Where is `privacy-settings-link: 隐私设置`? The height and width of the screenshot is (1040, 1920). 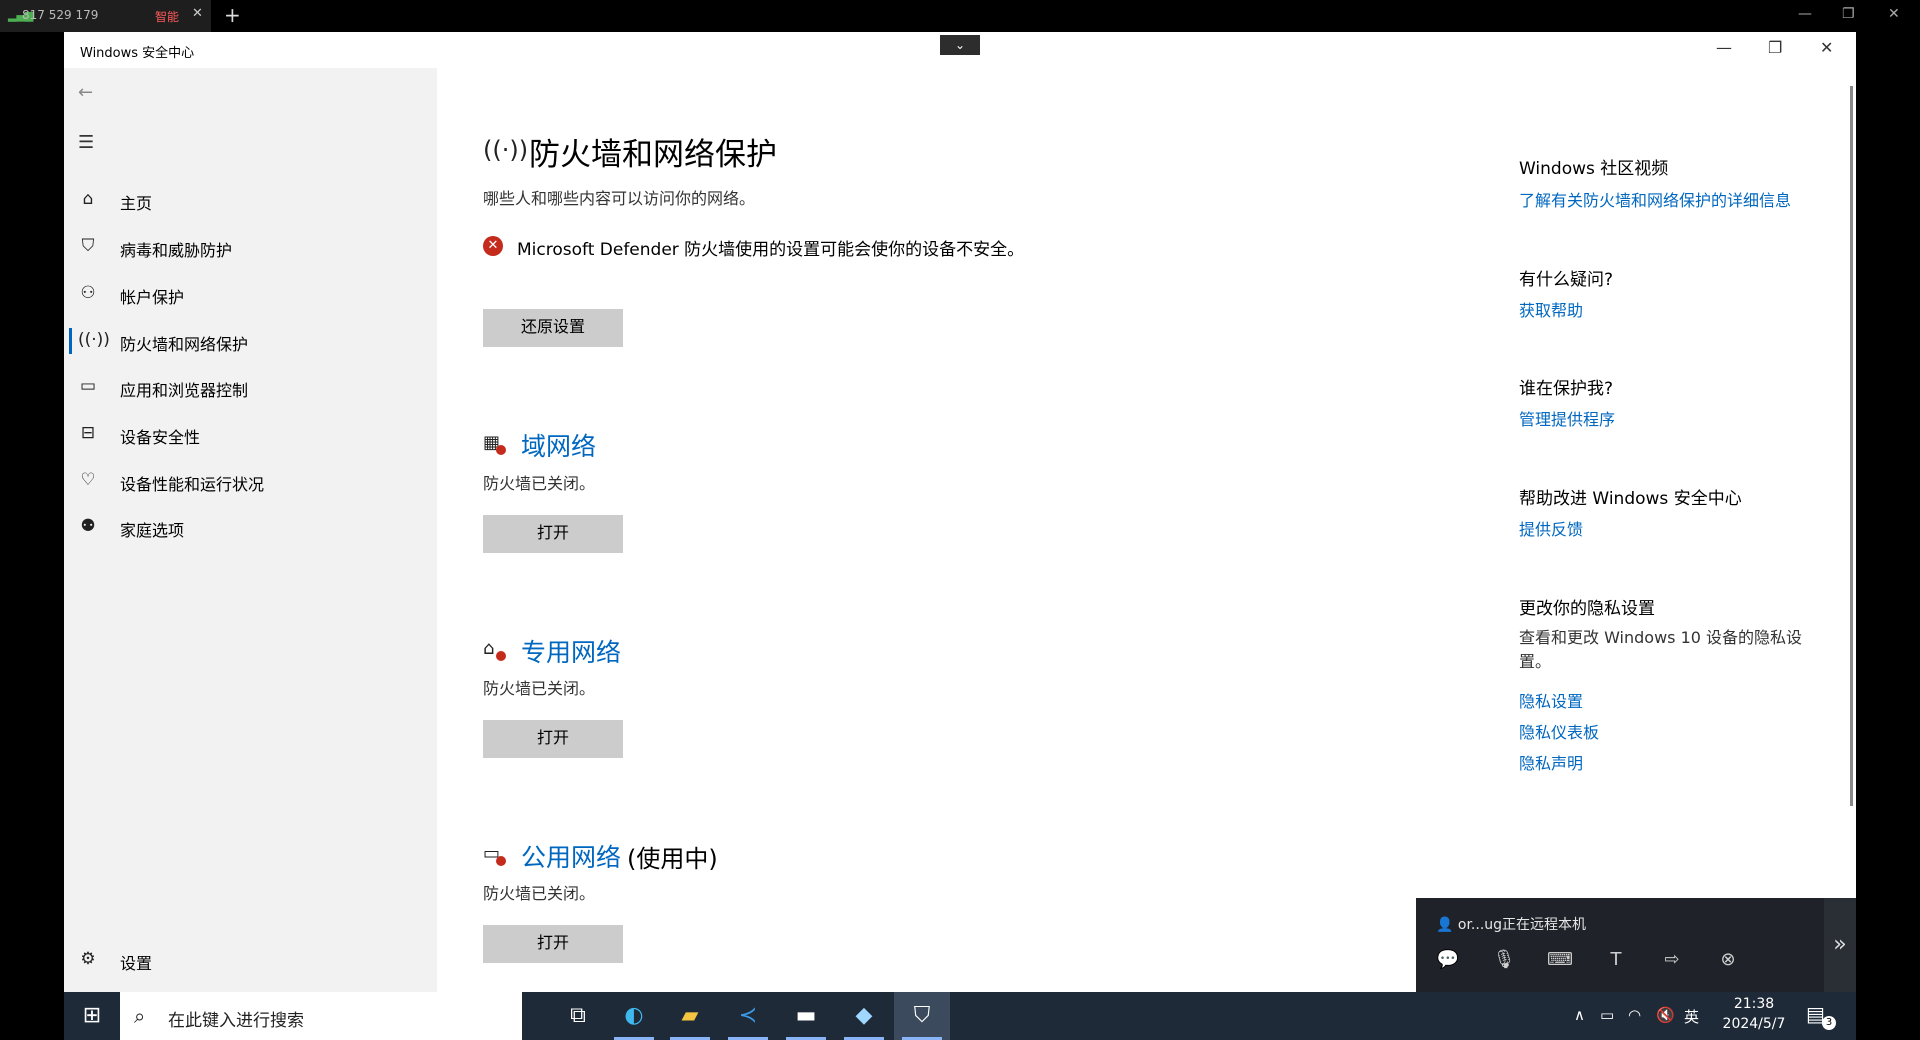
privacy-settings-link: 隐私设置 is located at coordinates (1551, 700).